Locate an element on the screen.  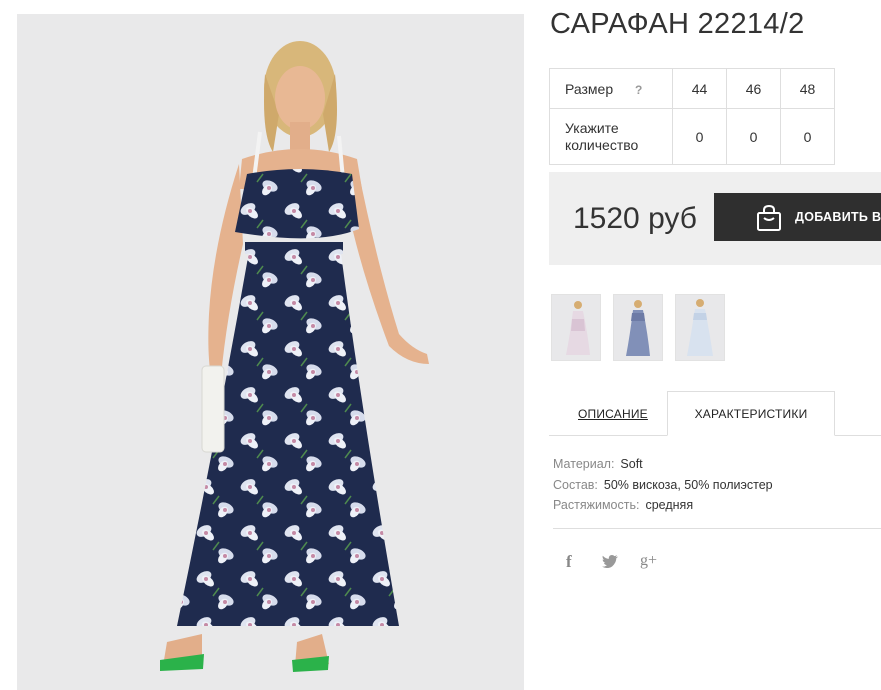
tab-characteristics: ХАРАКТЕРИСТИКИ is located at coordinates (751, 413).